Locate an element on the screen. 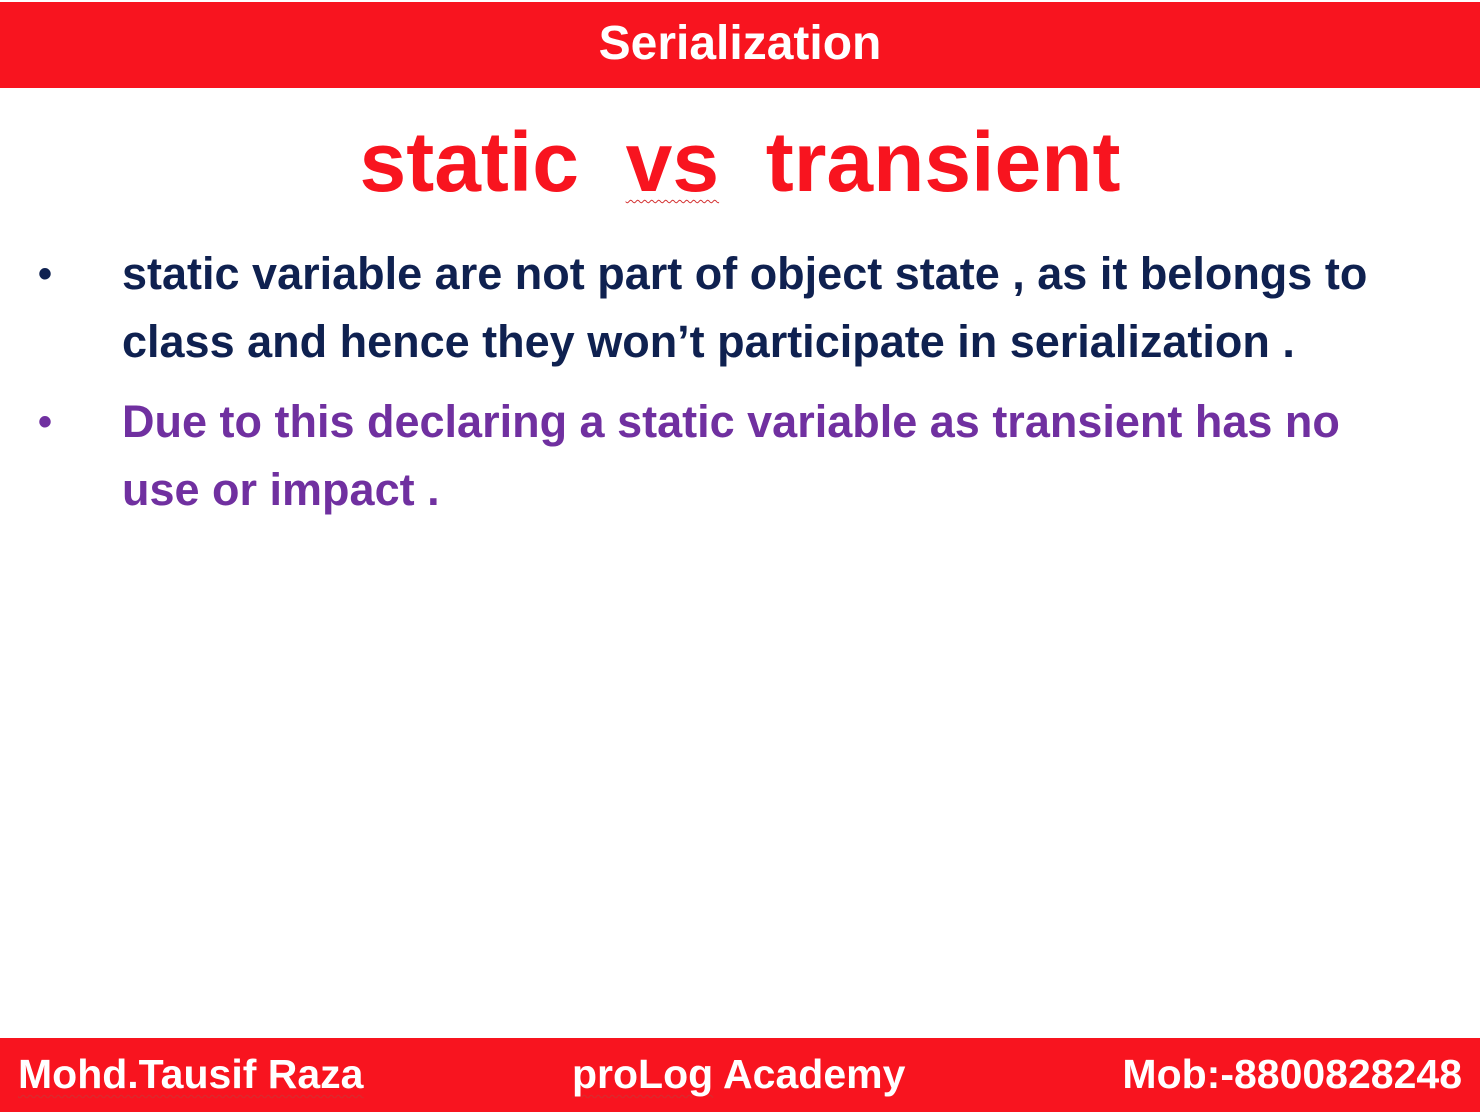  slide-title: static vs transient is located at coordinates (740, 162).